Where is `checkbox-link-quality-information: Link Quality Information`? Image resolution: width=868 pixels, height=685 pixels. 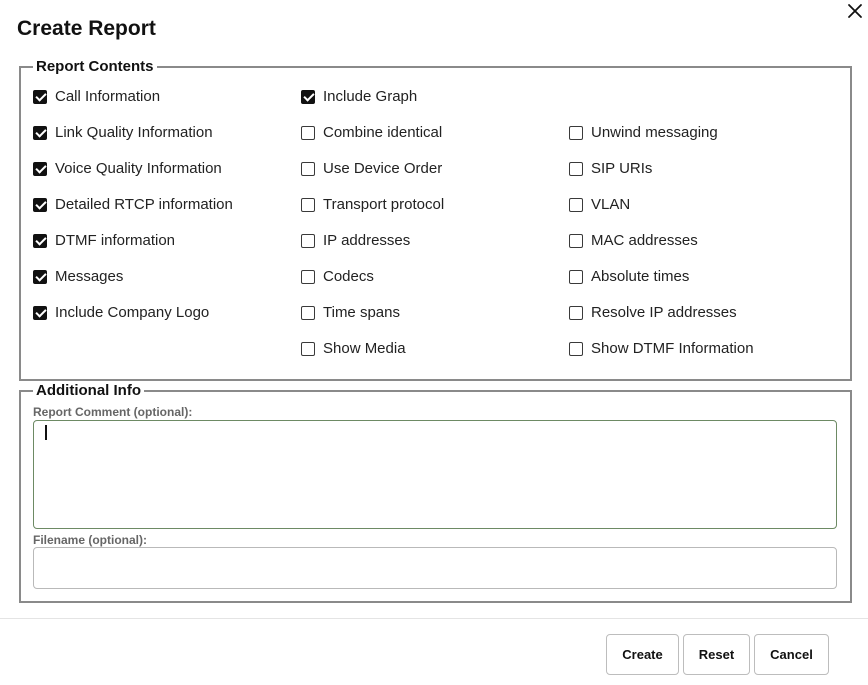
checkbox-link-quality-information: Link Quality Information is located at coordinates (123, 132).